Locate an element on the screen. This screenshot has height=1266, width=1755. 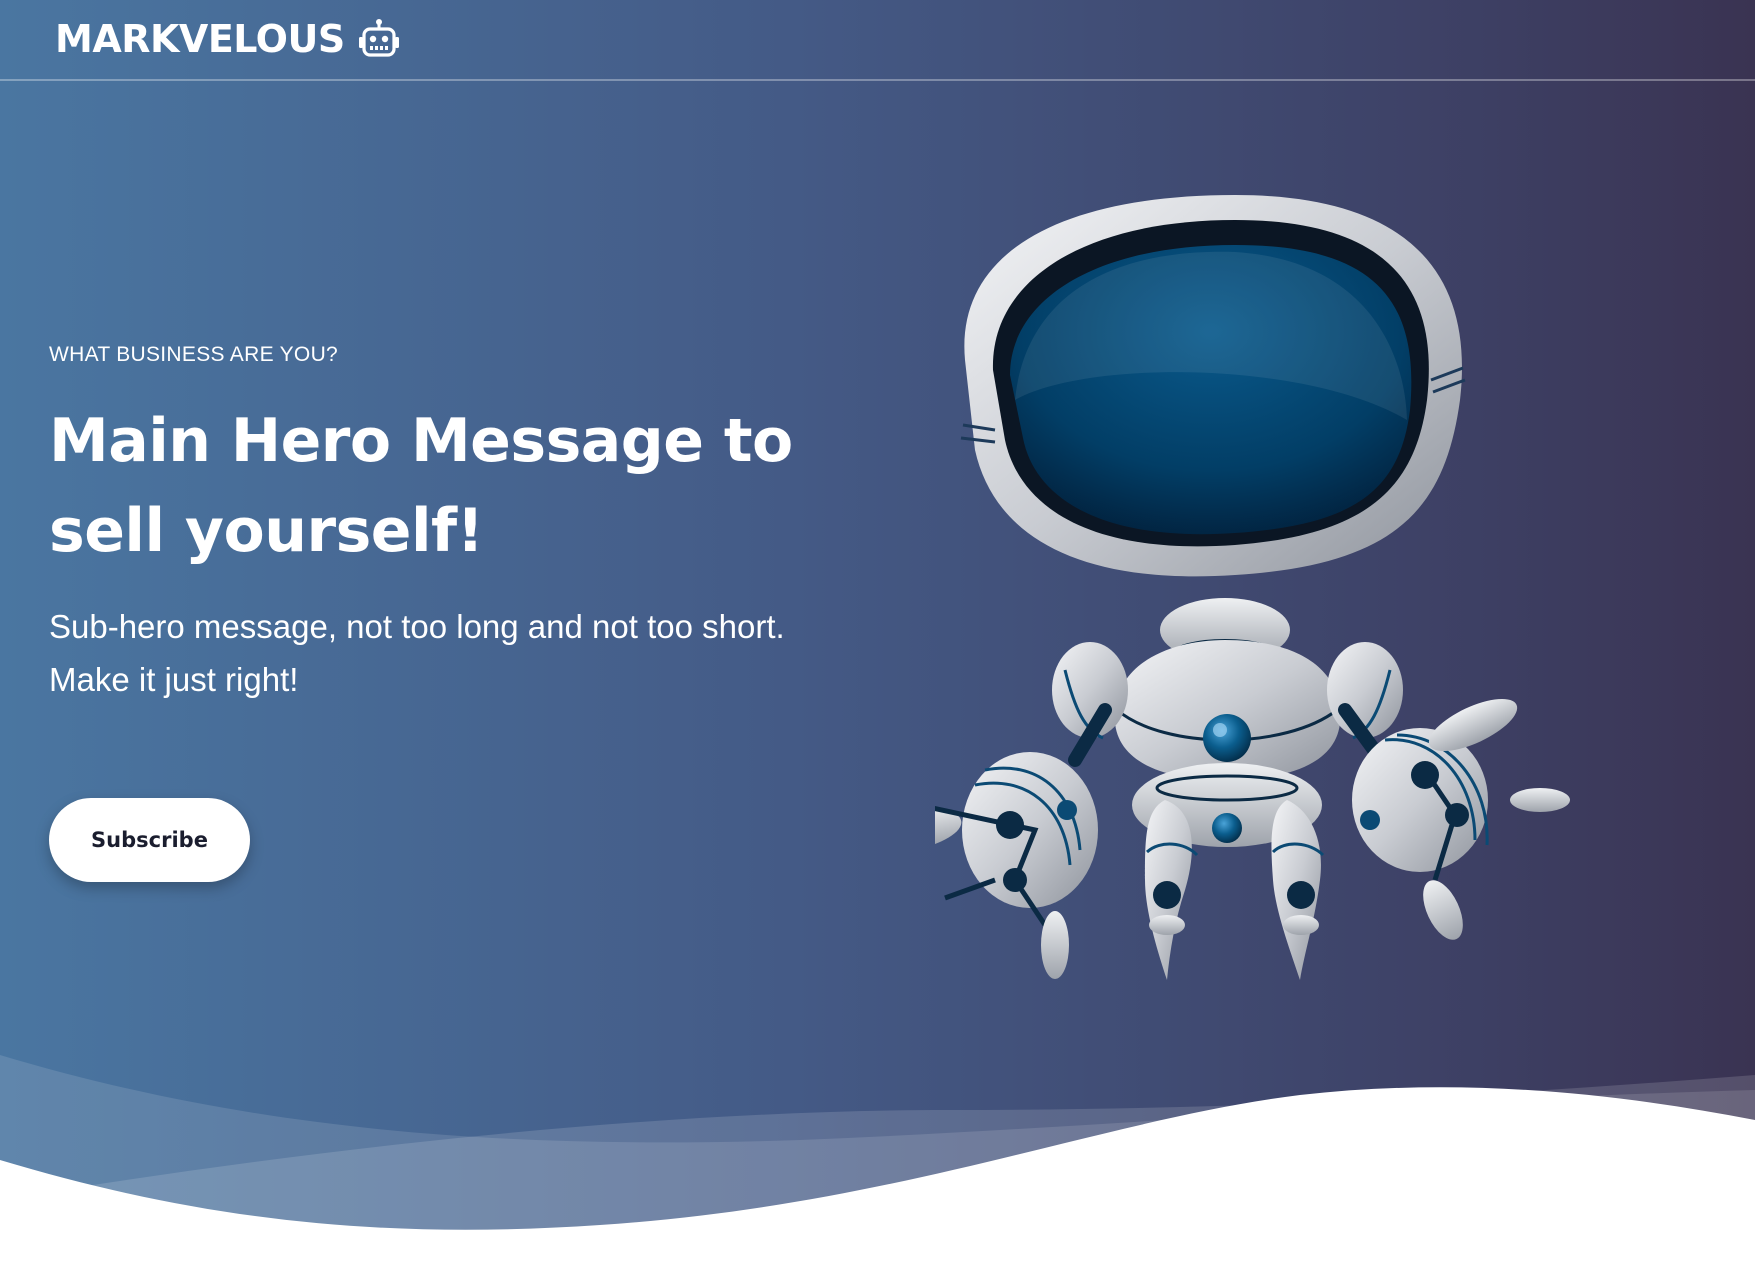
subscribe-button: Subscribe is located at coordinates (149, 840).